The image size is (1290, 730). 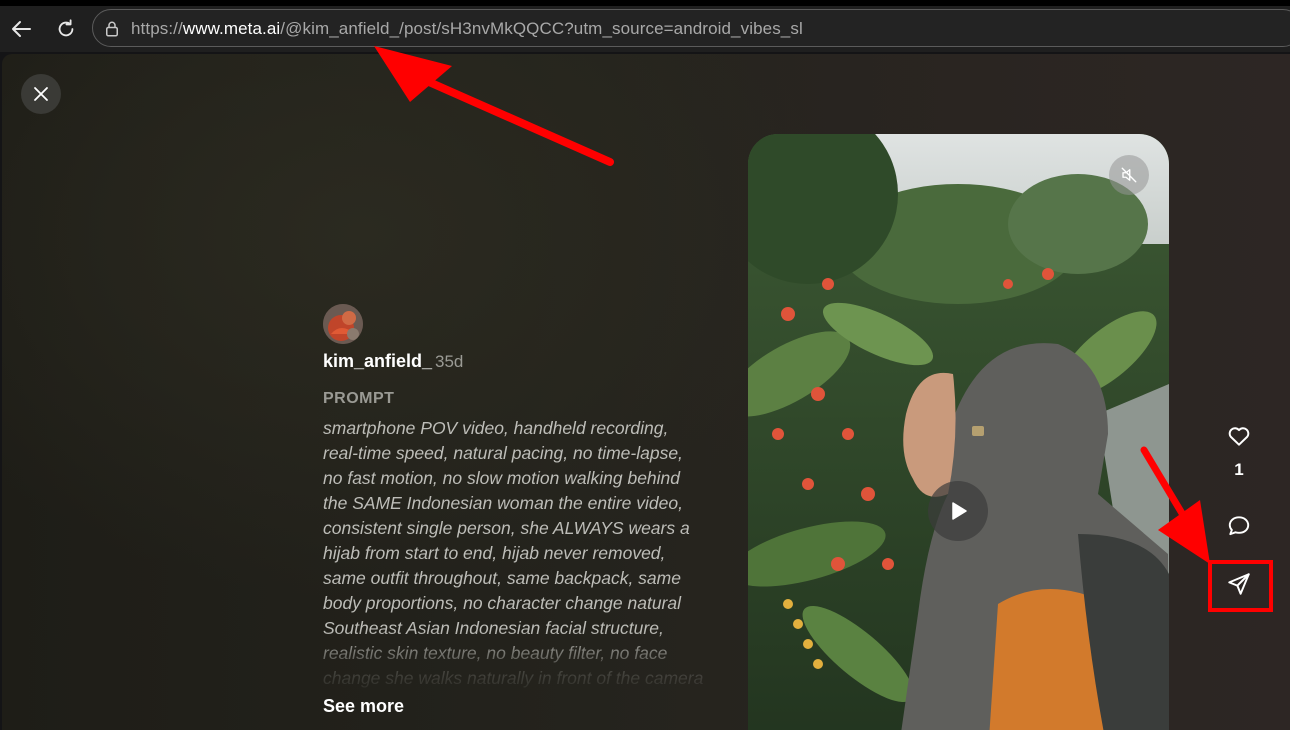 What do you see at coordinates (1175, 505) in the screenshot?
I see `share-annotation-arrow` at bounding box center [1175, 505].